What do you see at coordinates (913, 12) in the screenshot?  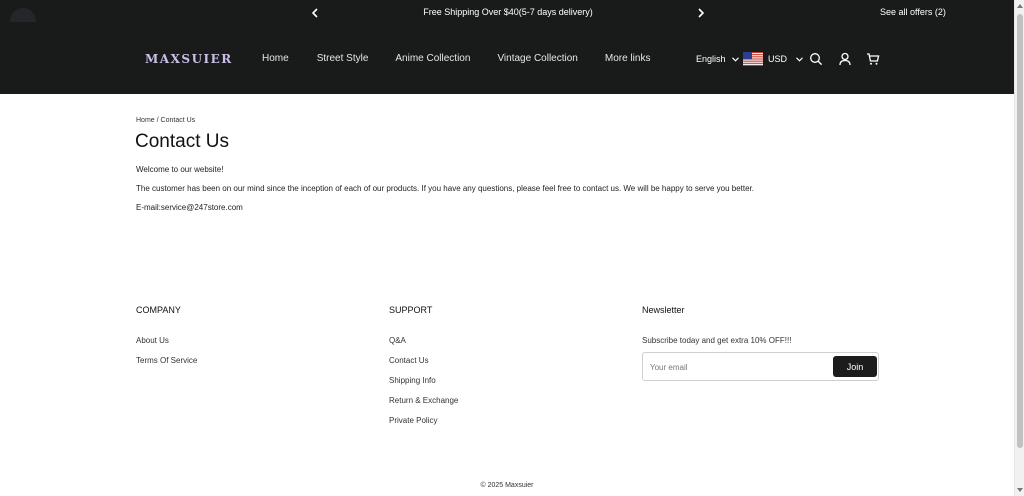 I see `see-all-offers-link: See all offers (2)` at bounding box center [913, 12].